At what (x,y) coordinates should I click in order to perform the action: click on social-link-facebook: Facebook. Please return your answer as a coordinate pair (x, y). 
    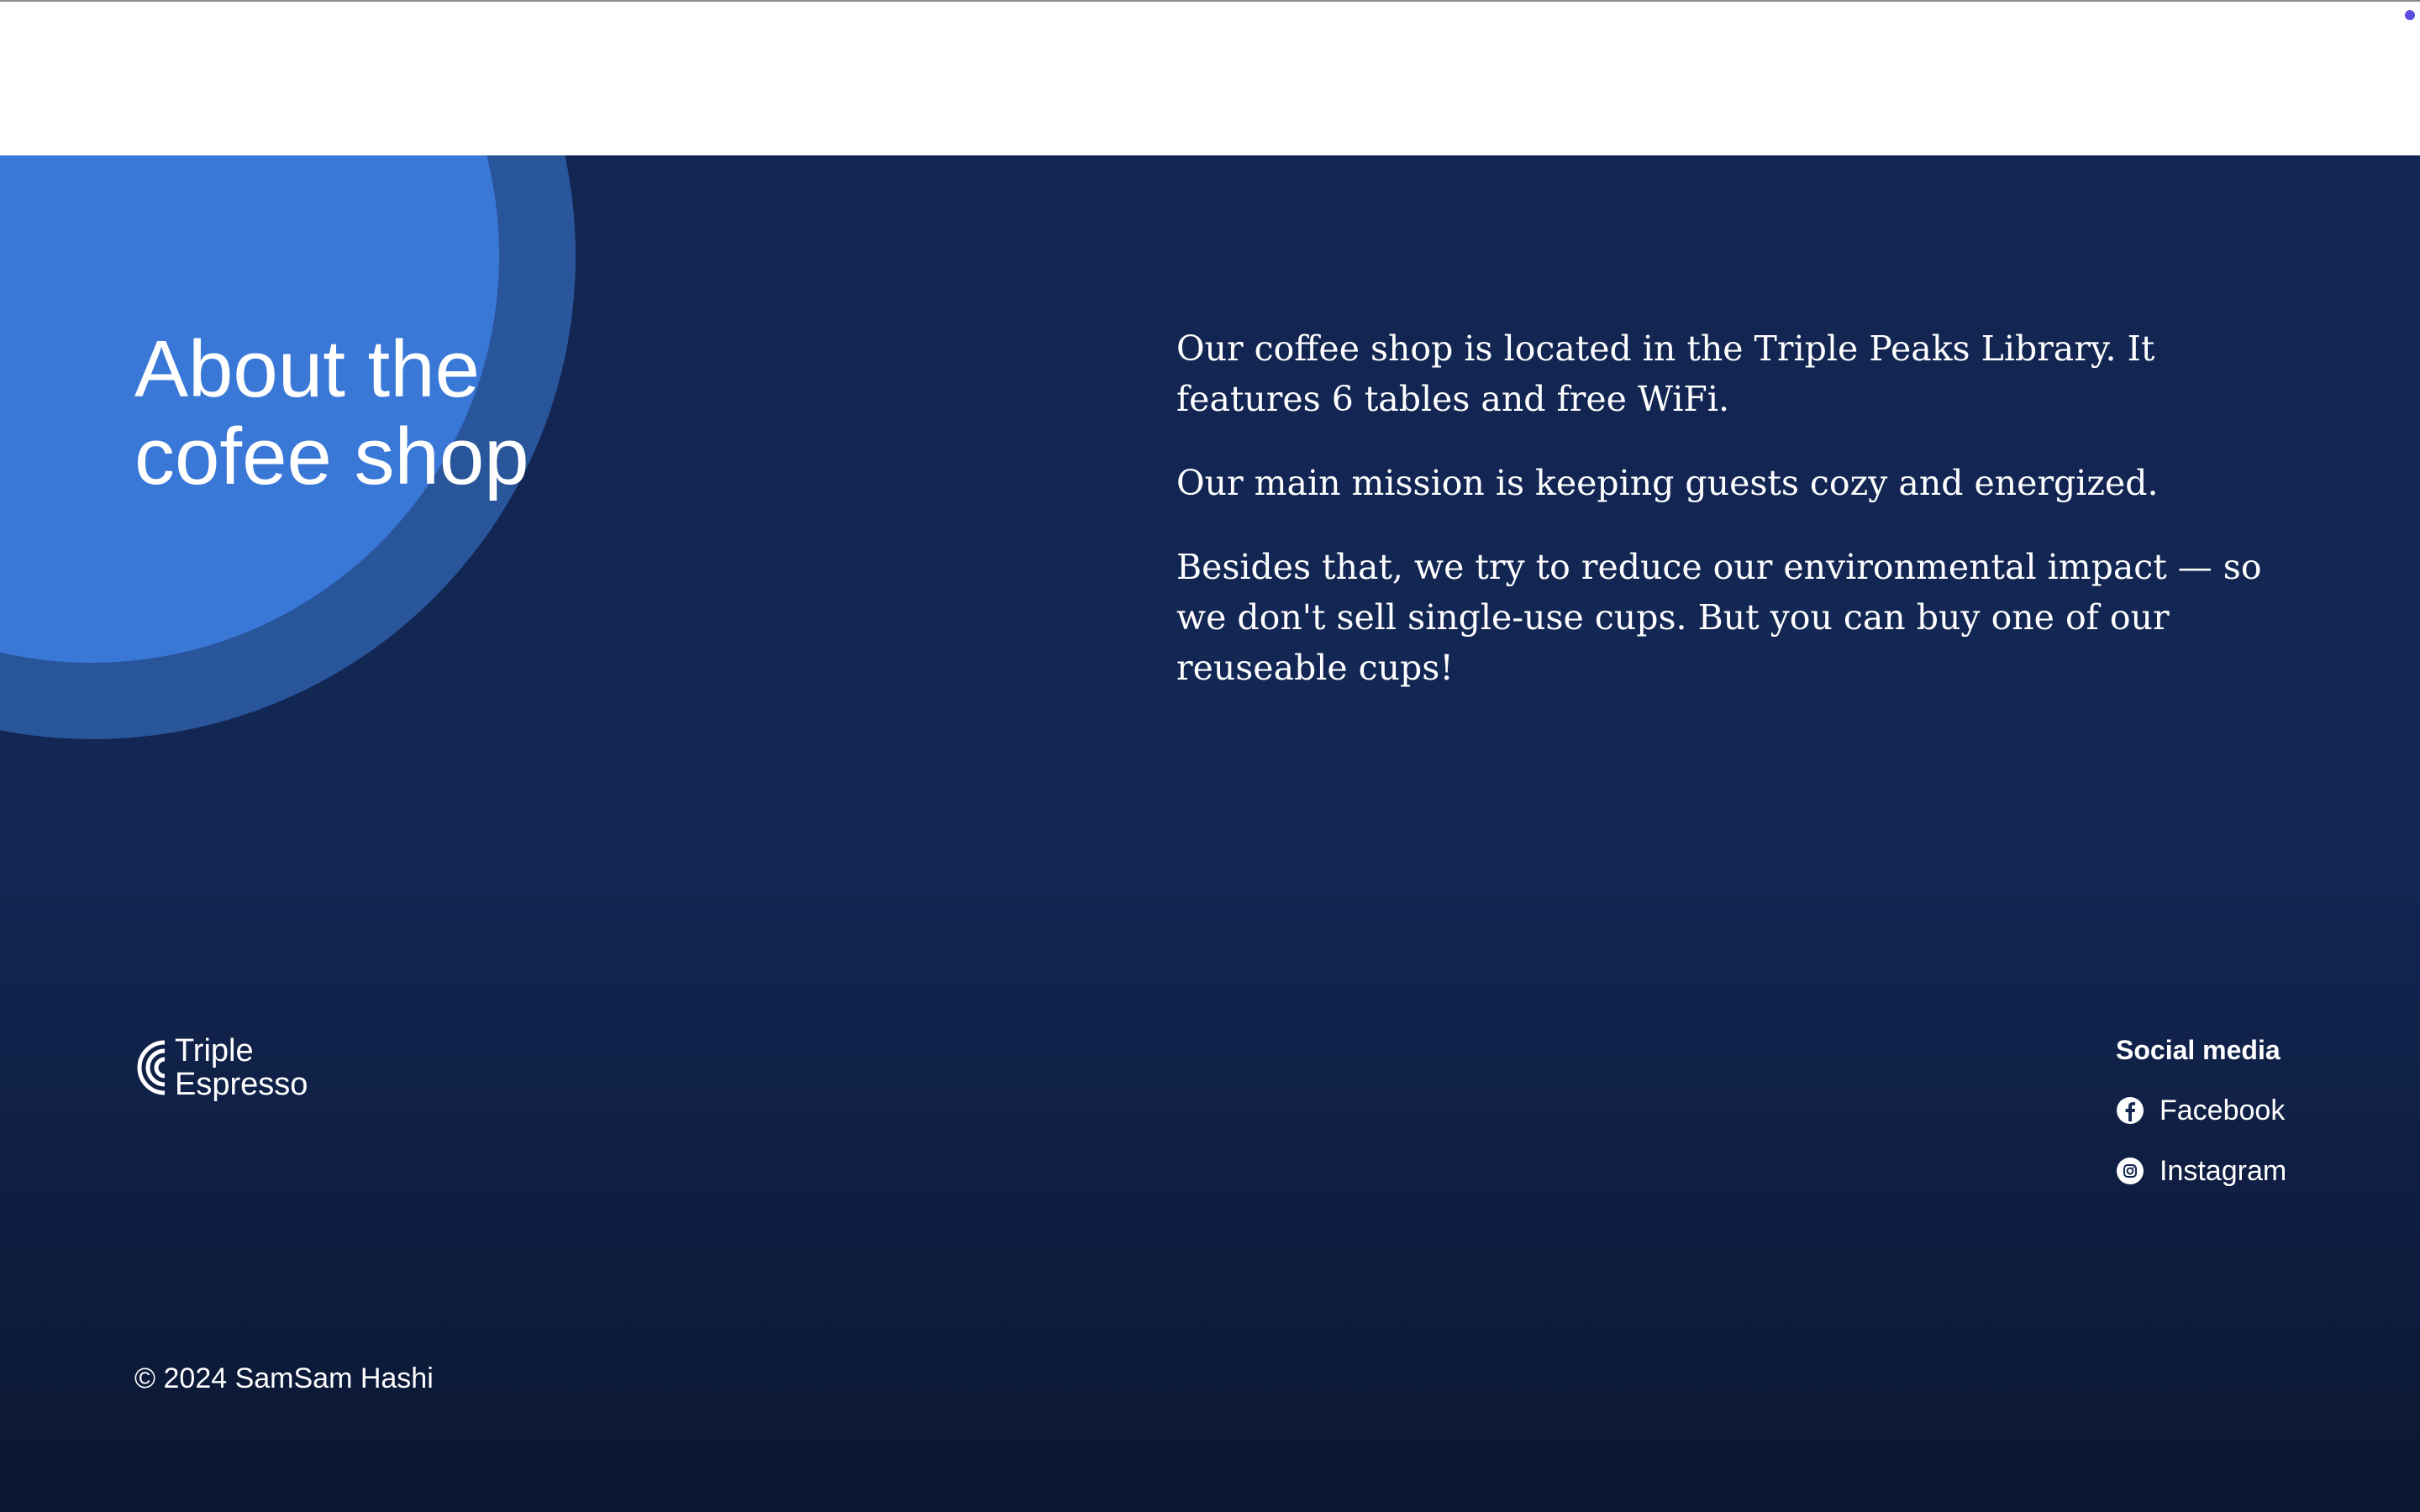
    Looking at the image, I should click on (2201, 1110).